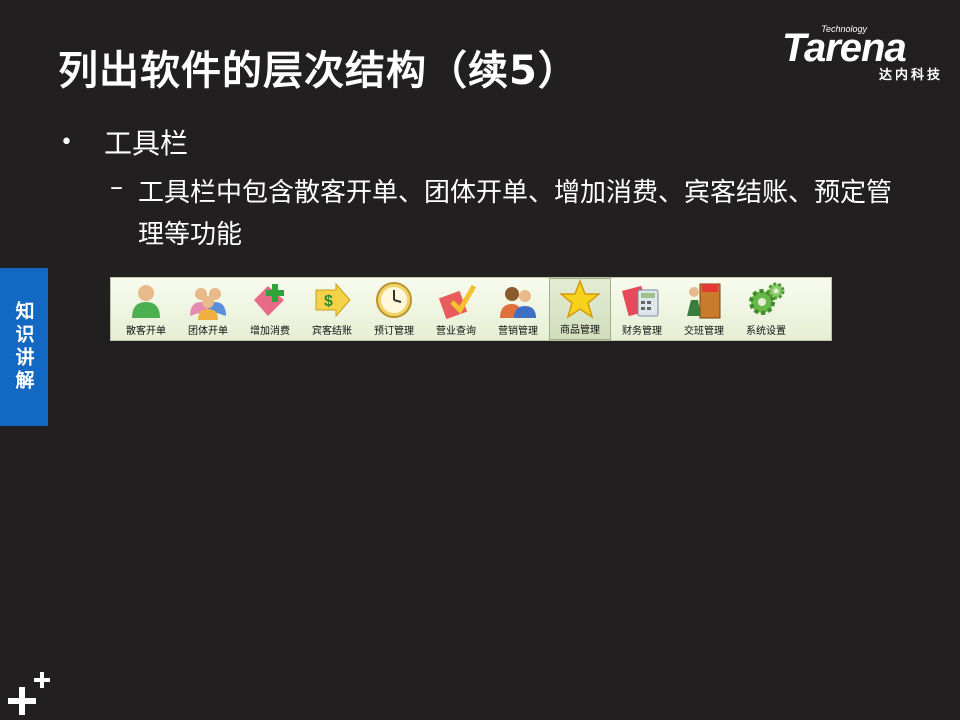 The height and width of the screenshot is (720, 960). Describe the element at coordinates (515, 214) in the screenshot. I see `sub-bullet-text: 工具栏中包含散客开单、团体开单、增加消费、宾客结账、预定管理等功能` at that location.